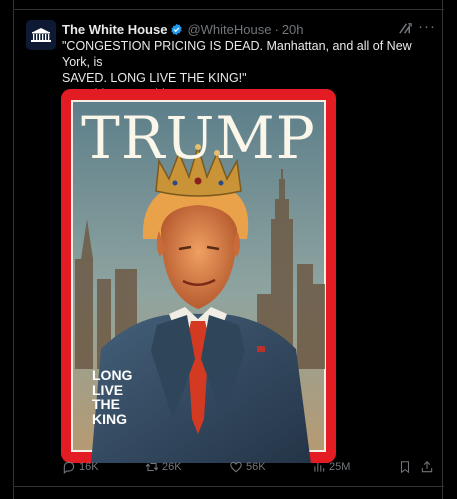 The height and width of the screenshot is (499, 457). I want to click on repost-button: 26K, so click(163, 467).